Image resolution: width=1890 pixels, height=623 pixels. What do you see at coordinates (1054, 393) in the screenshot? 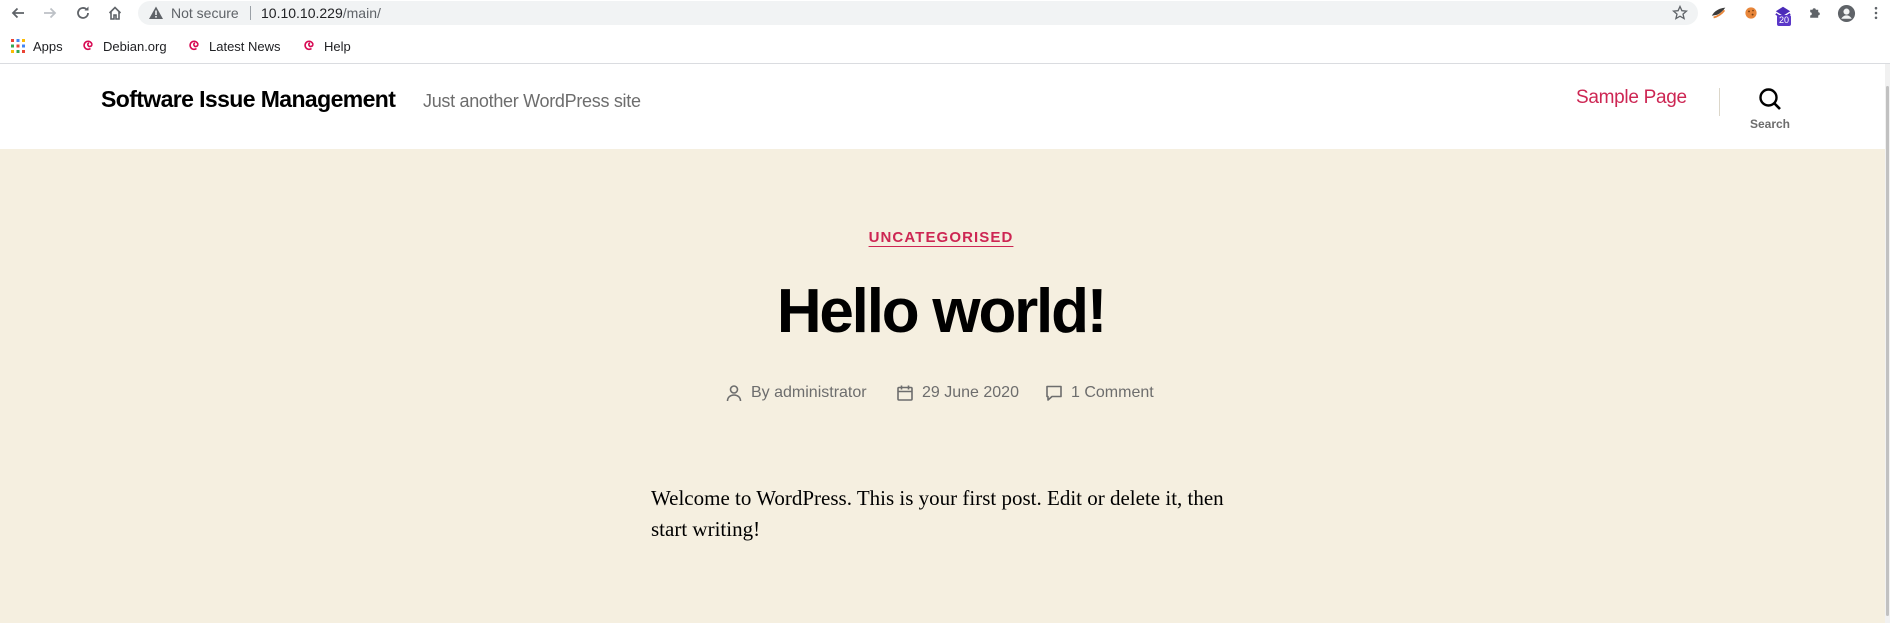
I see `comment-icon` at bounding box center [1054, 393].